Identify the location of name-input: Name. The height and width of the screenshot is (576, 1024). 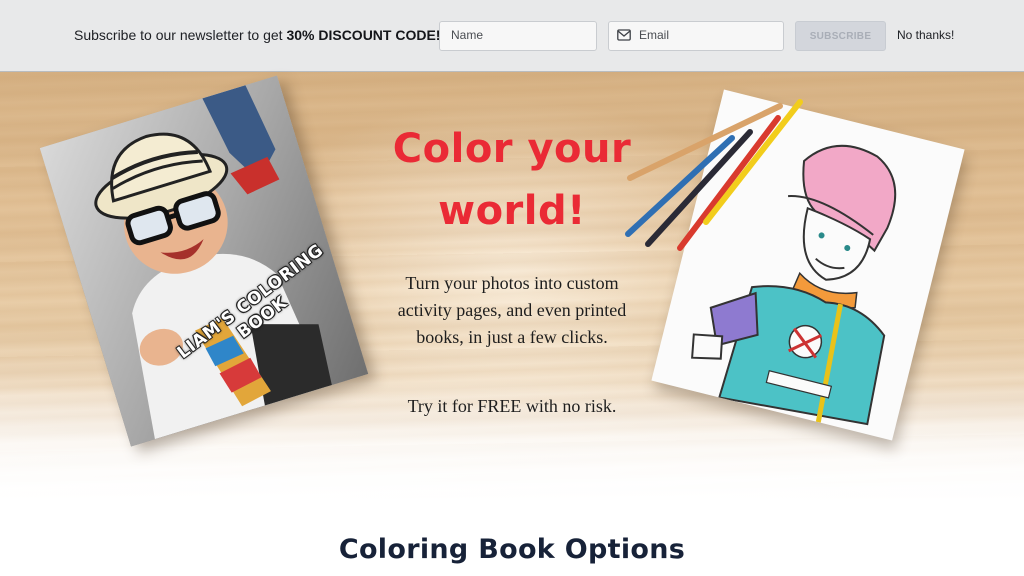
(518, 36).